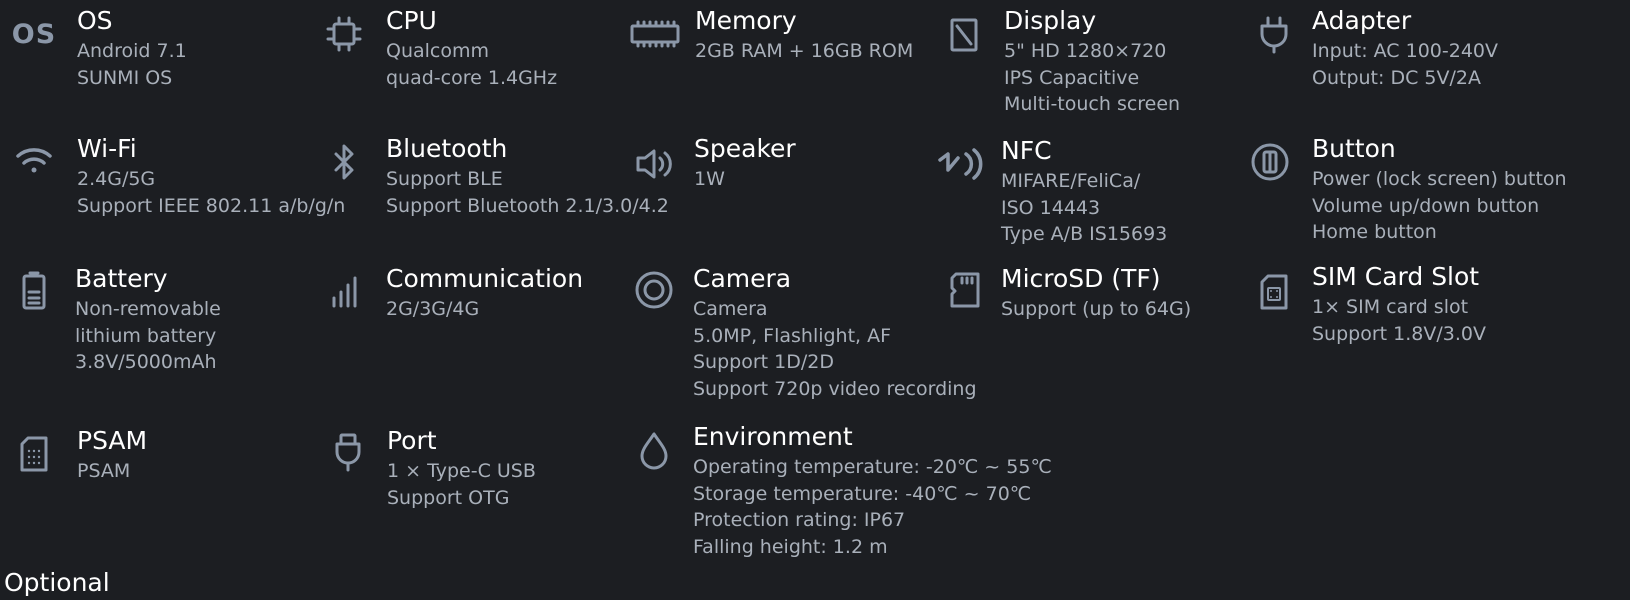  Describe the element at coordinates (763, 362) in the screenshot. I see `spec-line: Support 1D/2D` at that location.